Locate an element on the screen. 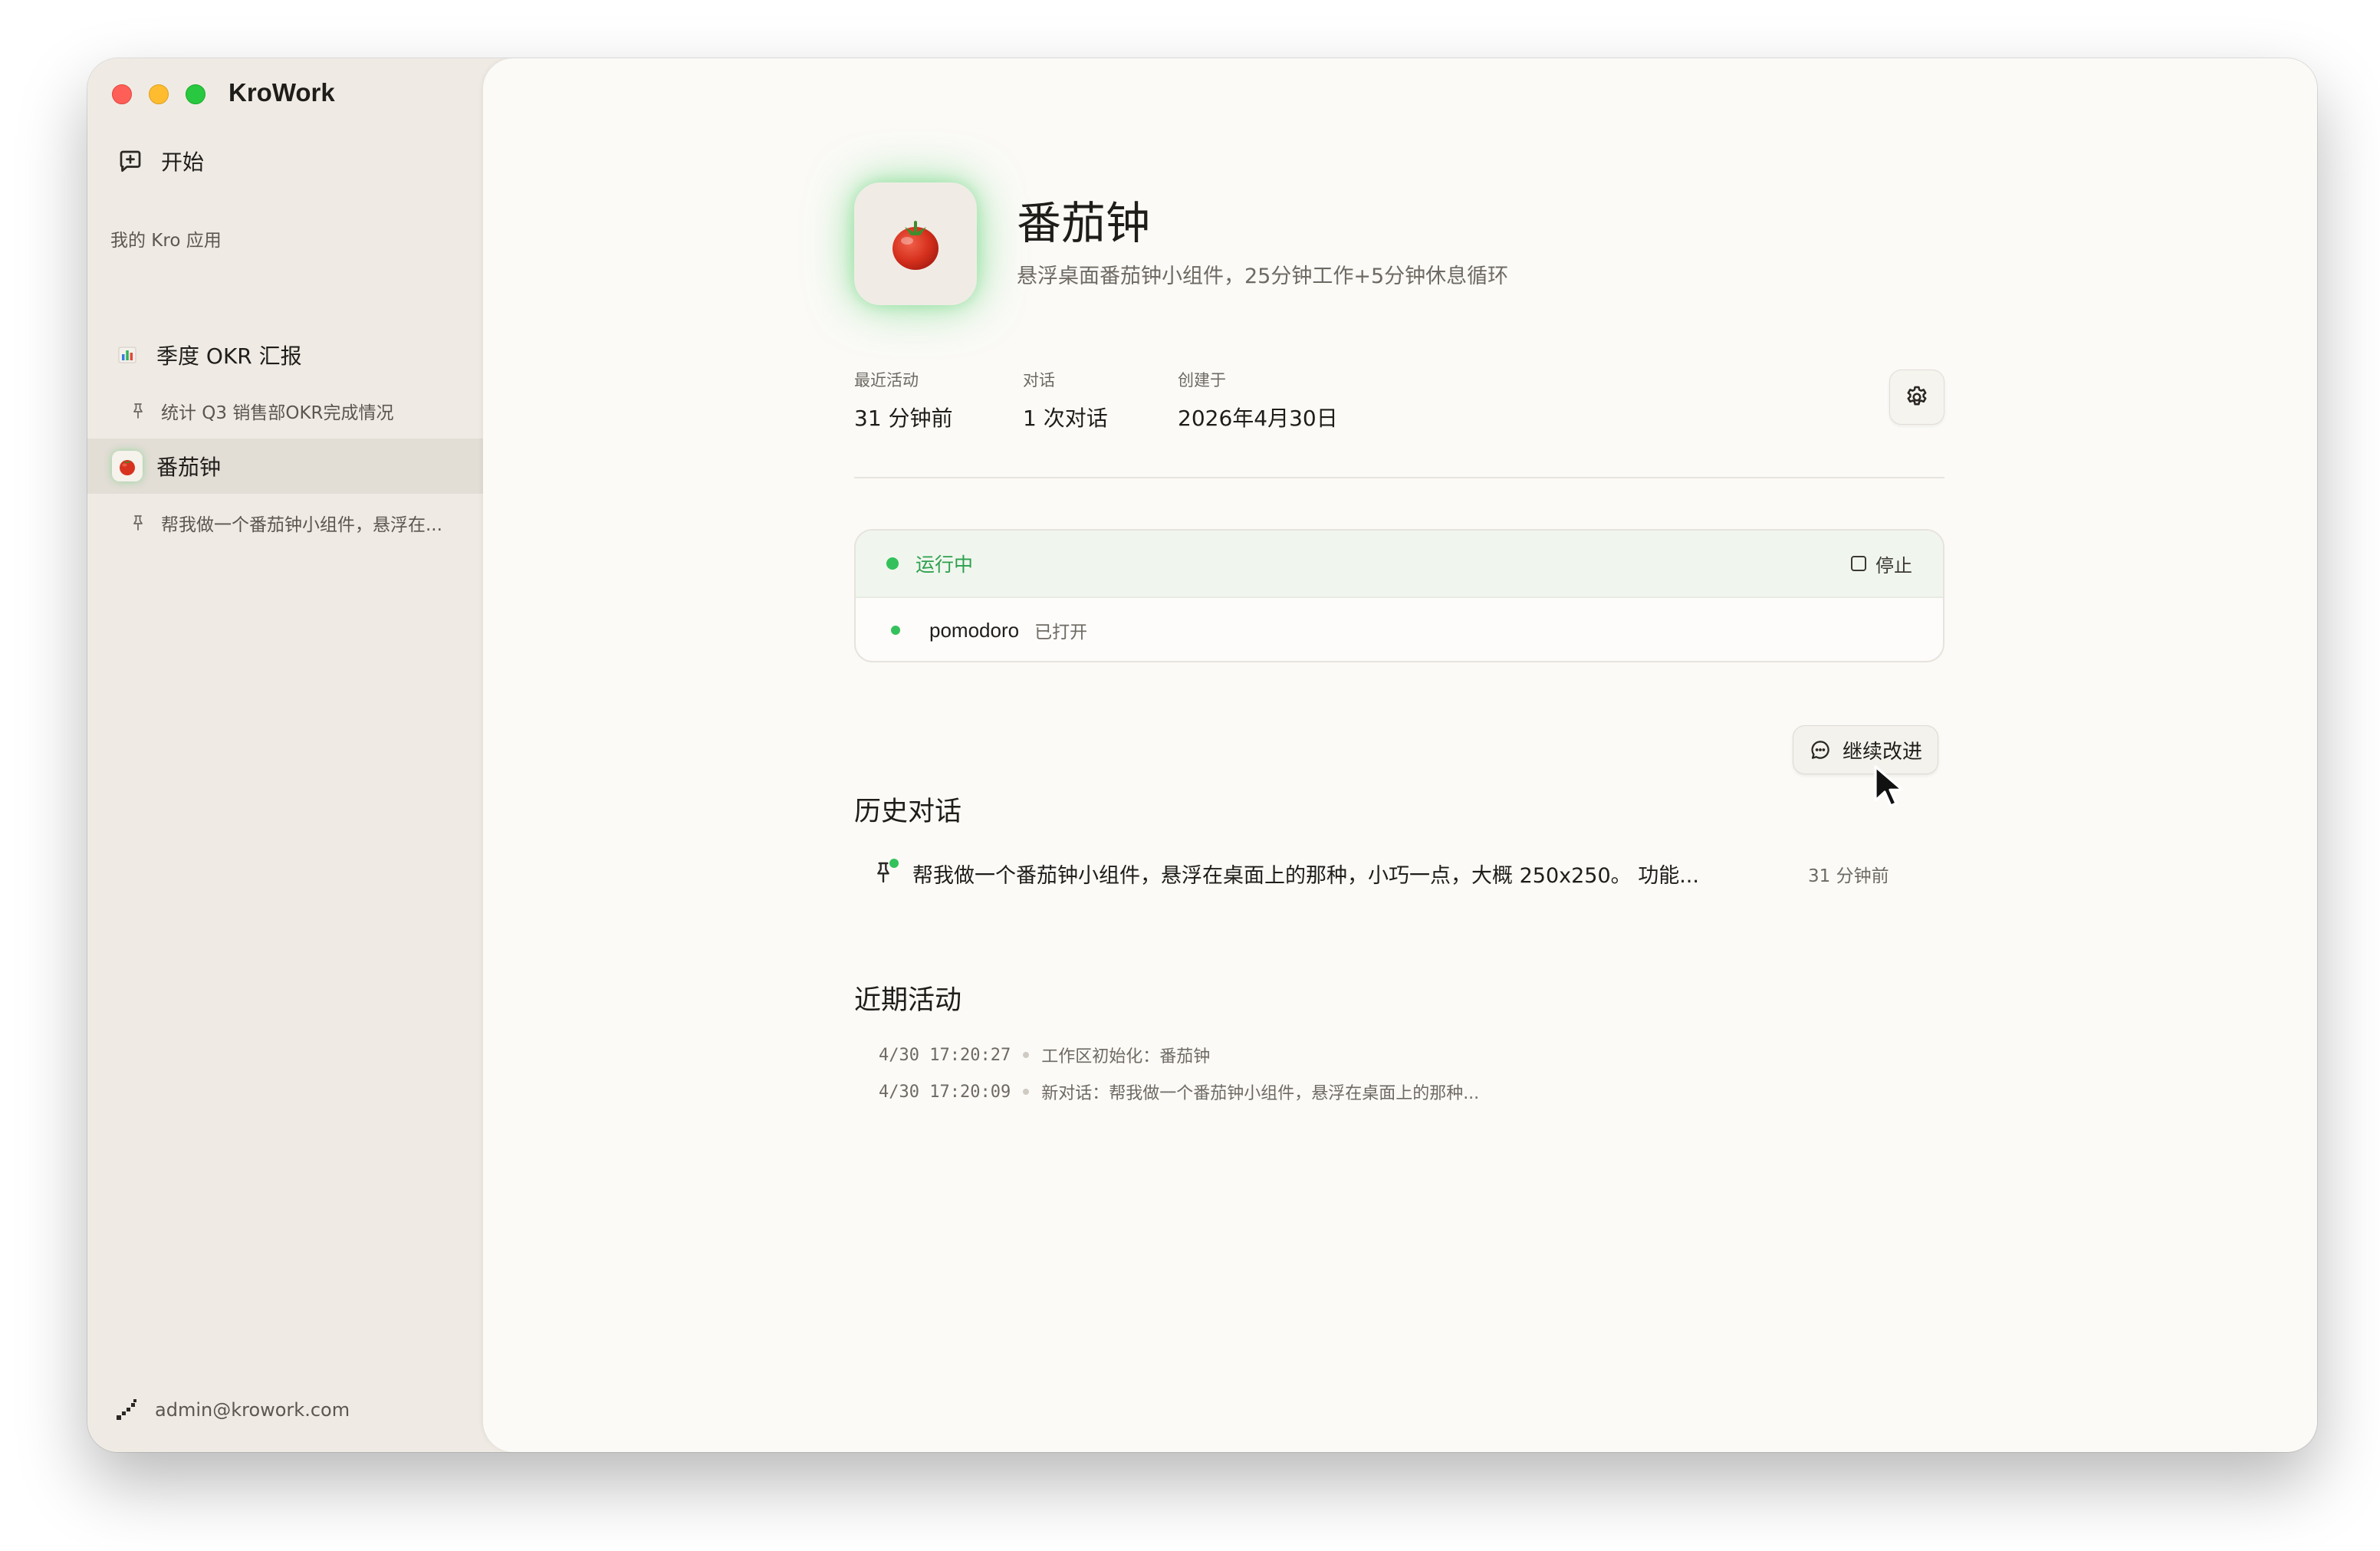  stat-value: 31 分钟前 is located at coordinates (903, 419).